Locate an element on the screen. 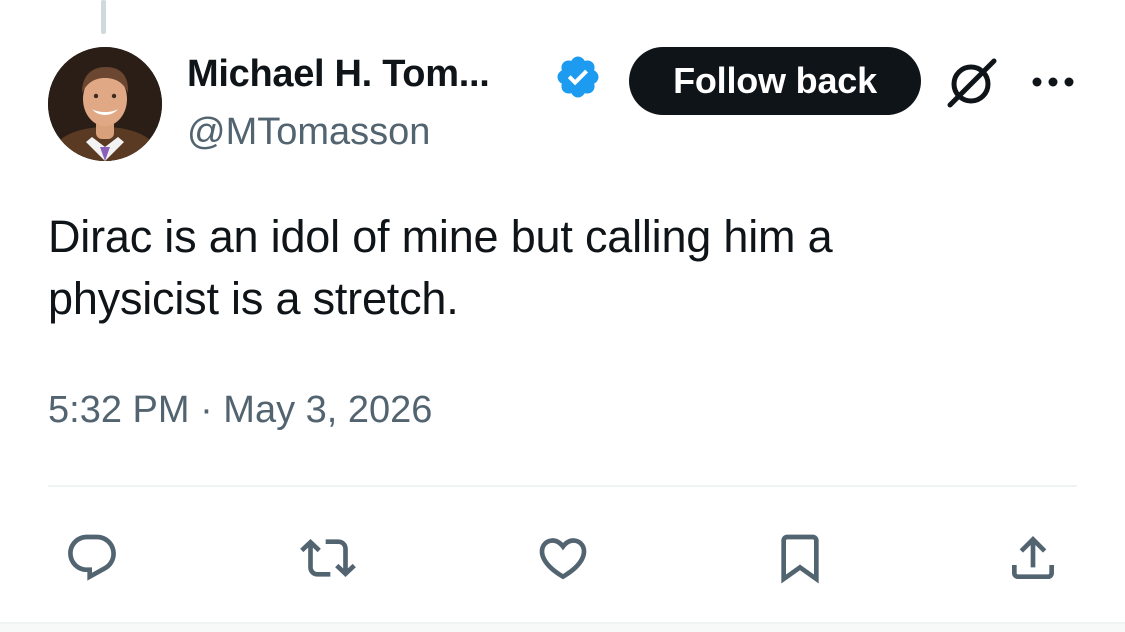 This screenshot has width=1125, height=632. heart-icon is located at coordinates (563, 559).